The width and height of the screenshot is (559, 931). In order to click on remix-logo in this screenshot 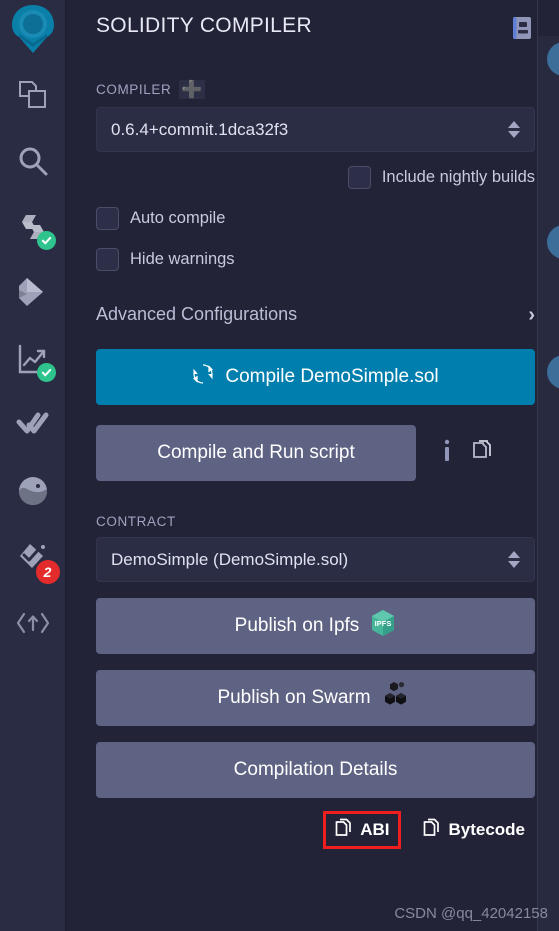, I will do `click(33, 31)`.